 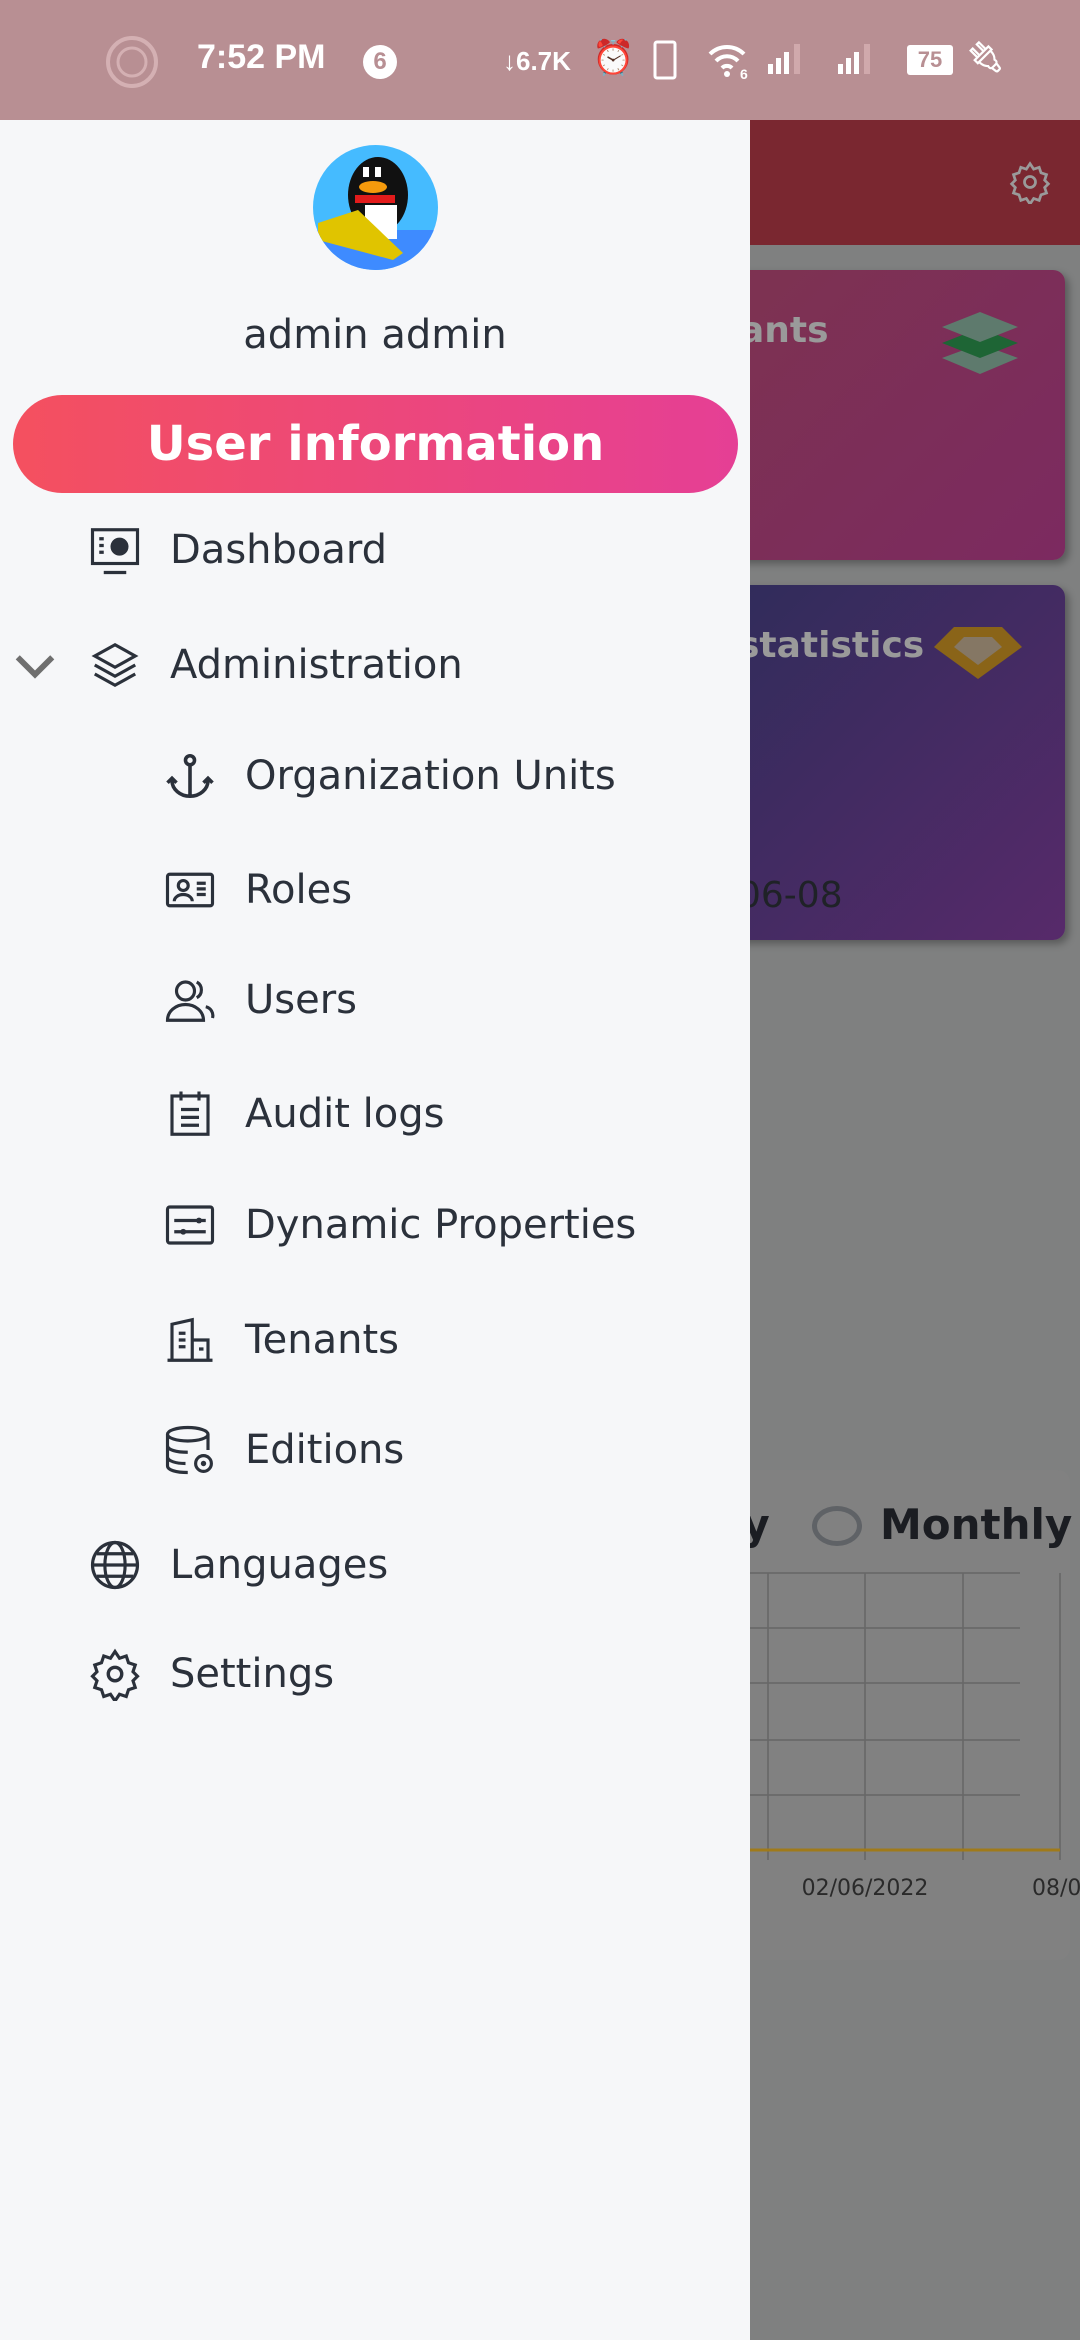 What do you see at coordinates (784, 59) in the screenshot?
I see `signal-sim1-icon` at bounding box center [784, 59].